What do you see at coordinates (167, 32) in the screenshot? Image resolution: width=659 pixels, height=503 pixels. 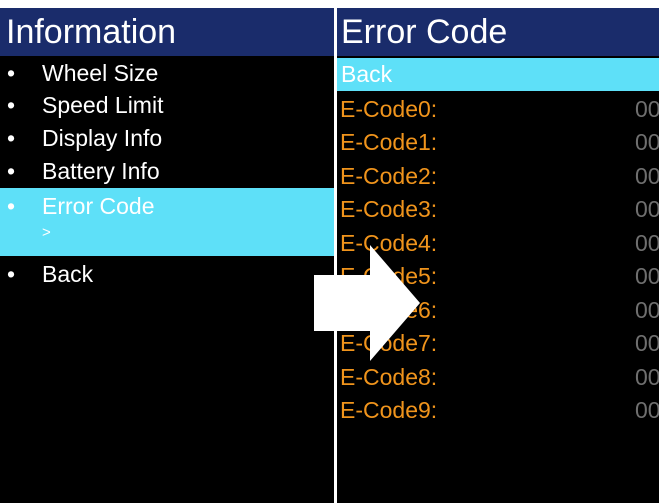 I see `information-title: Information` at bounding box center [167, 32].